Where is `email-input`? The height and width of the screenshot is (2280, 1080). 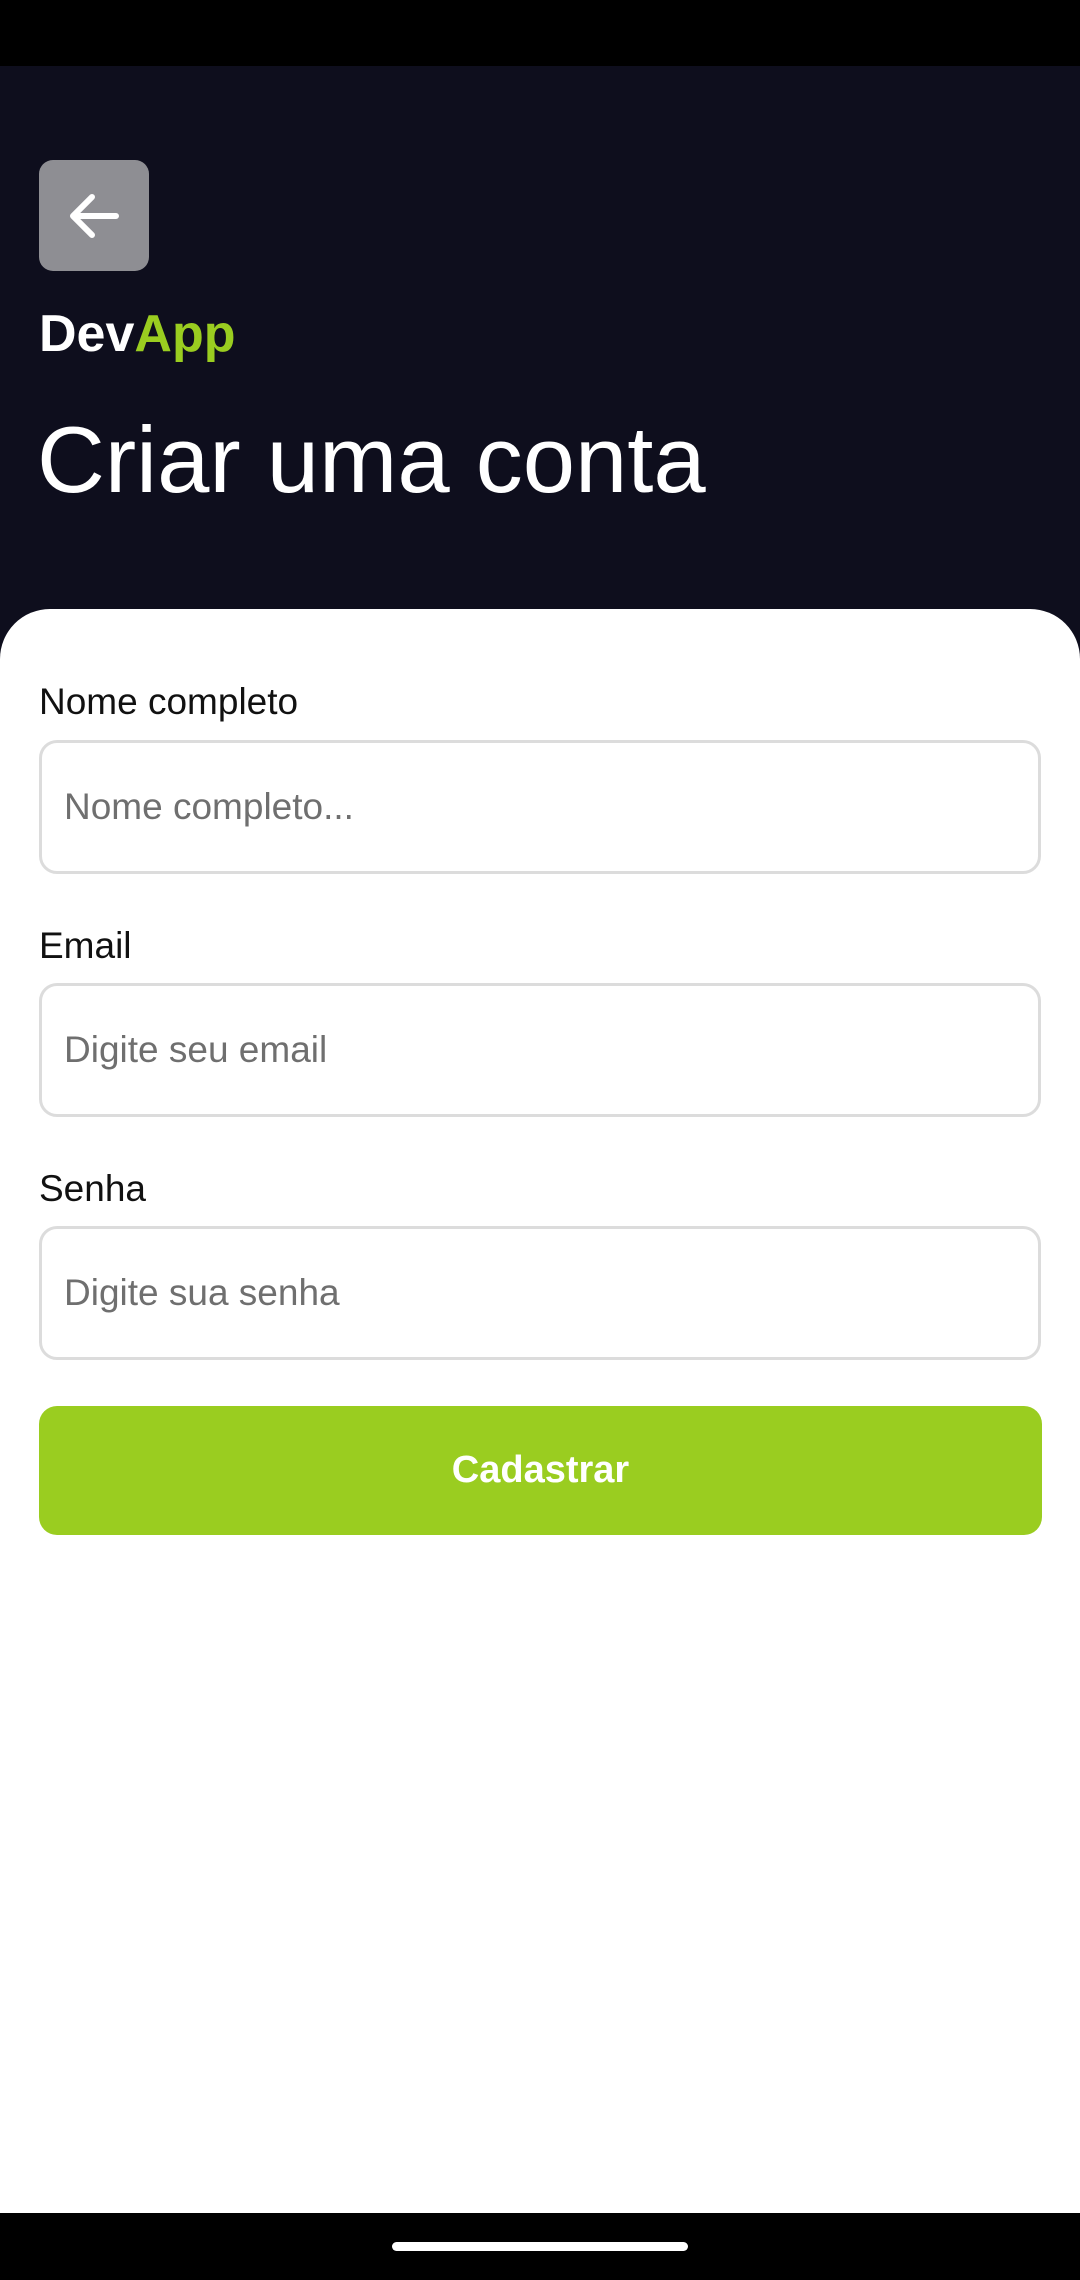
email-input is located at coordinates (540, 1050).